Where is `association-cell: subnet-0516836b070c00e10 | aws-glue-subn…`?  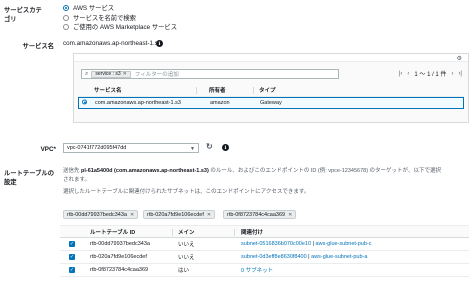 association-cell: subnet-0516836b070c00e10 | aws-glue-subn… is located at coordinates (306, 244).